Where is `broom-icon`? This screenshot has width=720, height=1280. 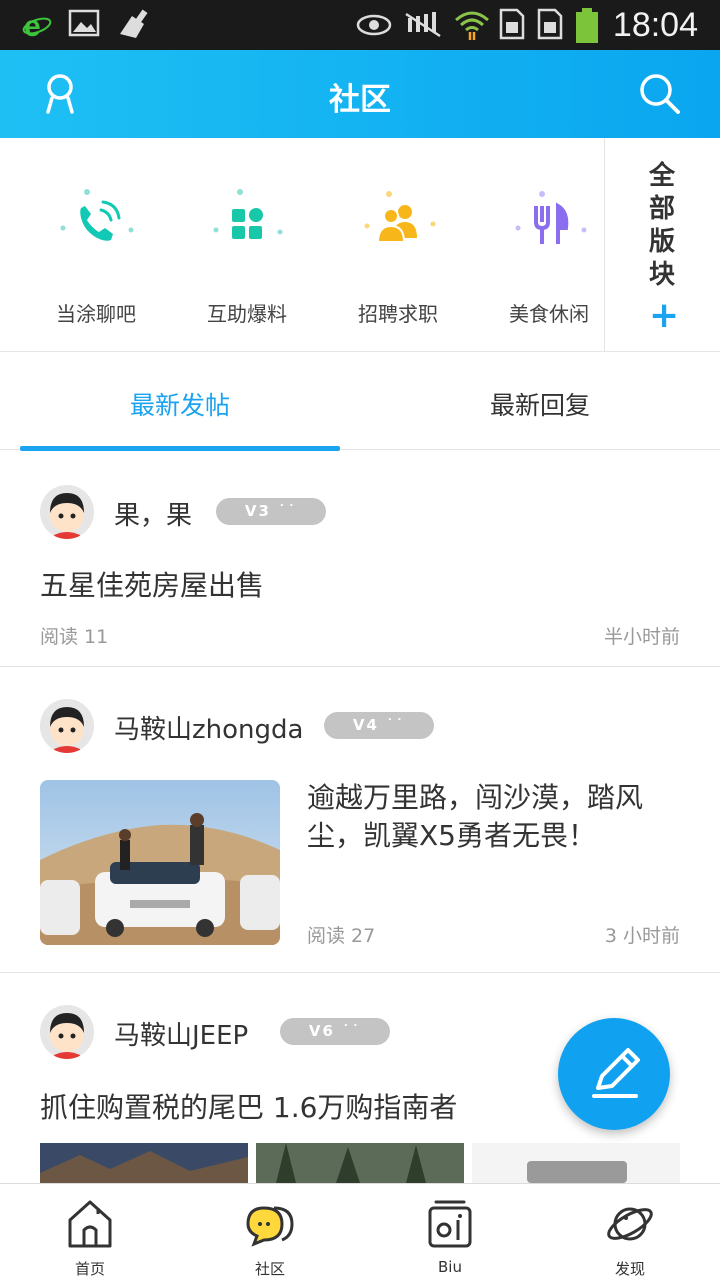
broom-icon is located at coordinates (134, 23).